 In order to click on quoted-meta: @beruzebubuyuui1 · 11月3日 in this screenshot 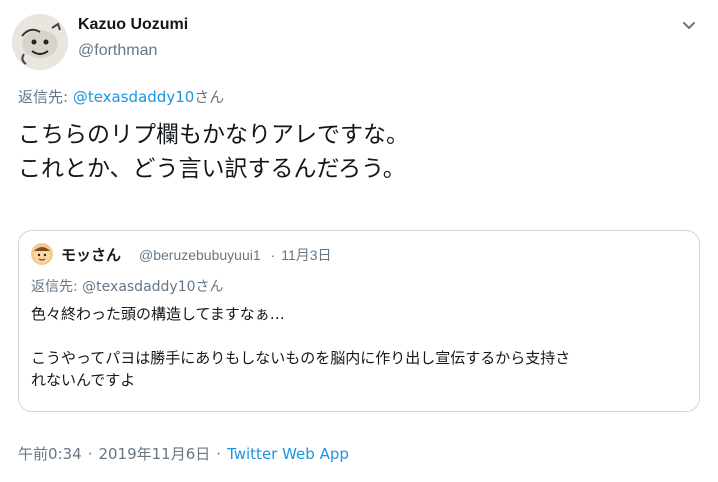, I will do `click(235, 255)`.